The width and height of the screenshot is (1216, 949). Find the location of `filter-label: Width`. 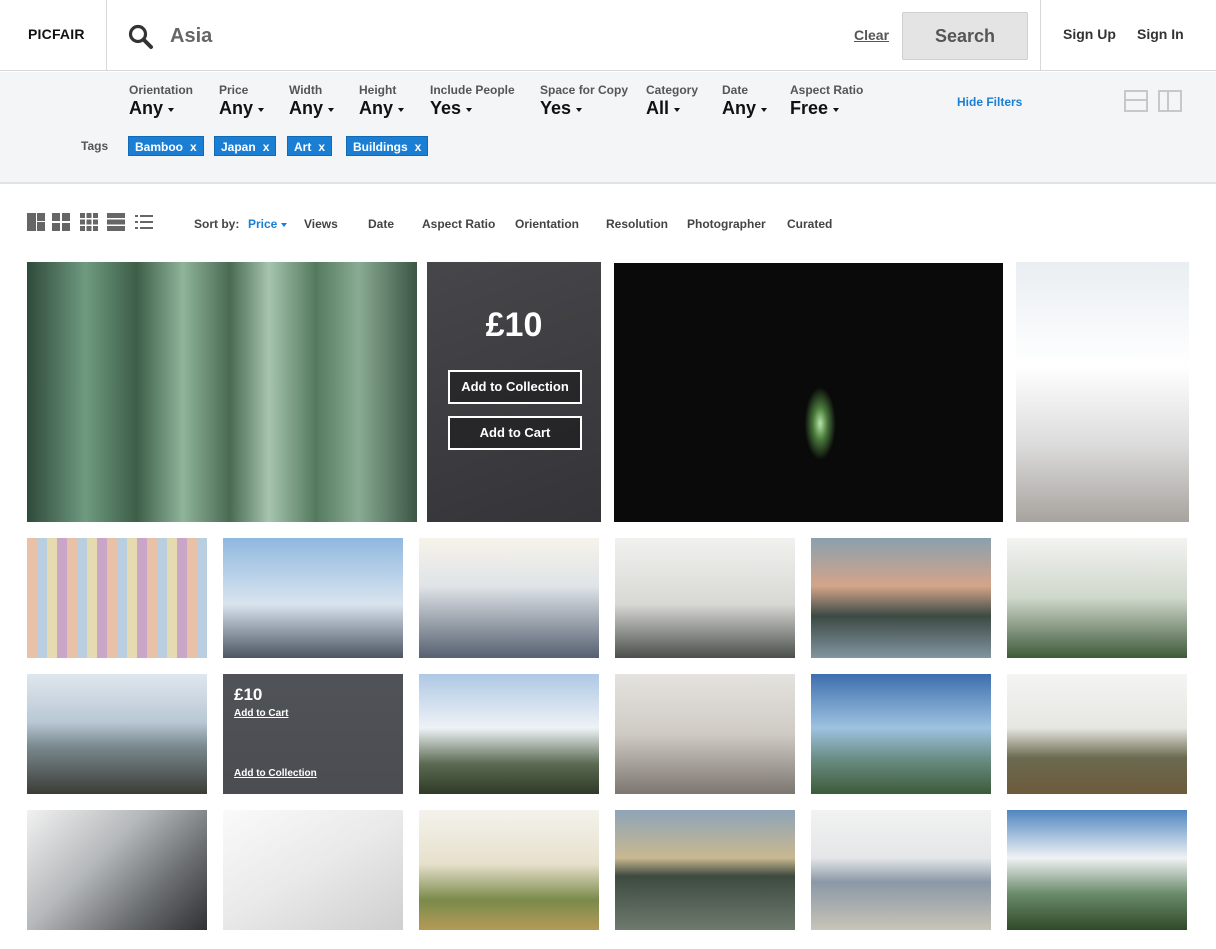

filter-label: Width is located at coordinates (306, 90).